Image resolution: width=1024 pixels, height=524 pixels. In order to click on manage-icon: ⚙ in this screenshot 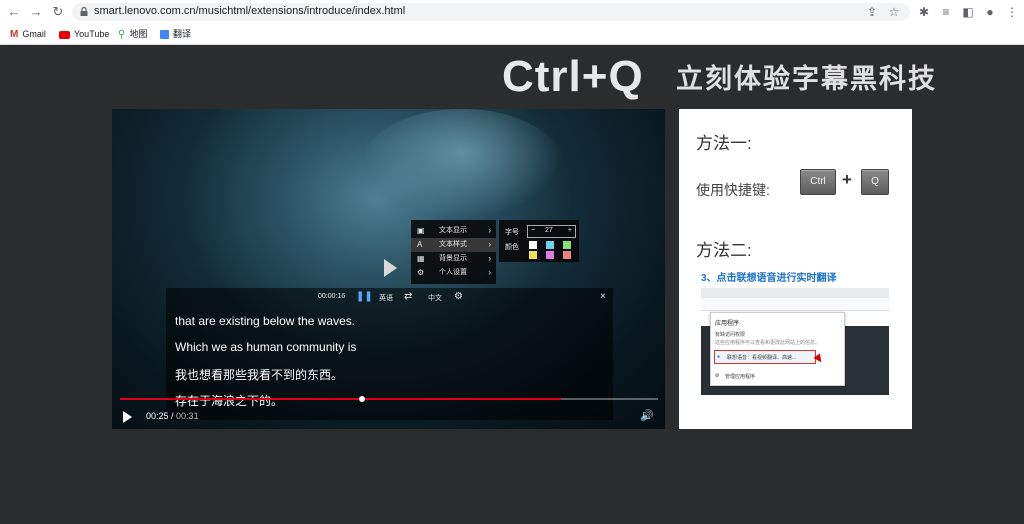, I will do `click(717, 376)`.